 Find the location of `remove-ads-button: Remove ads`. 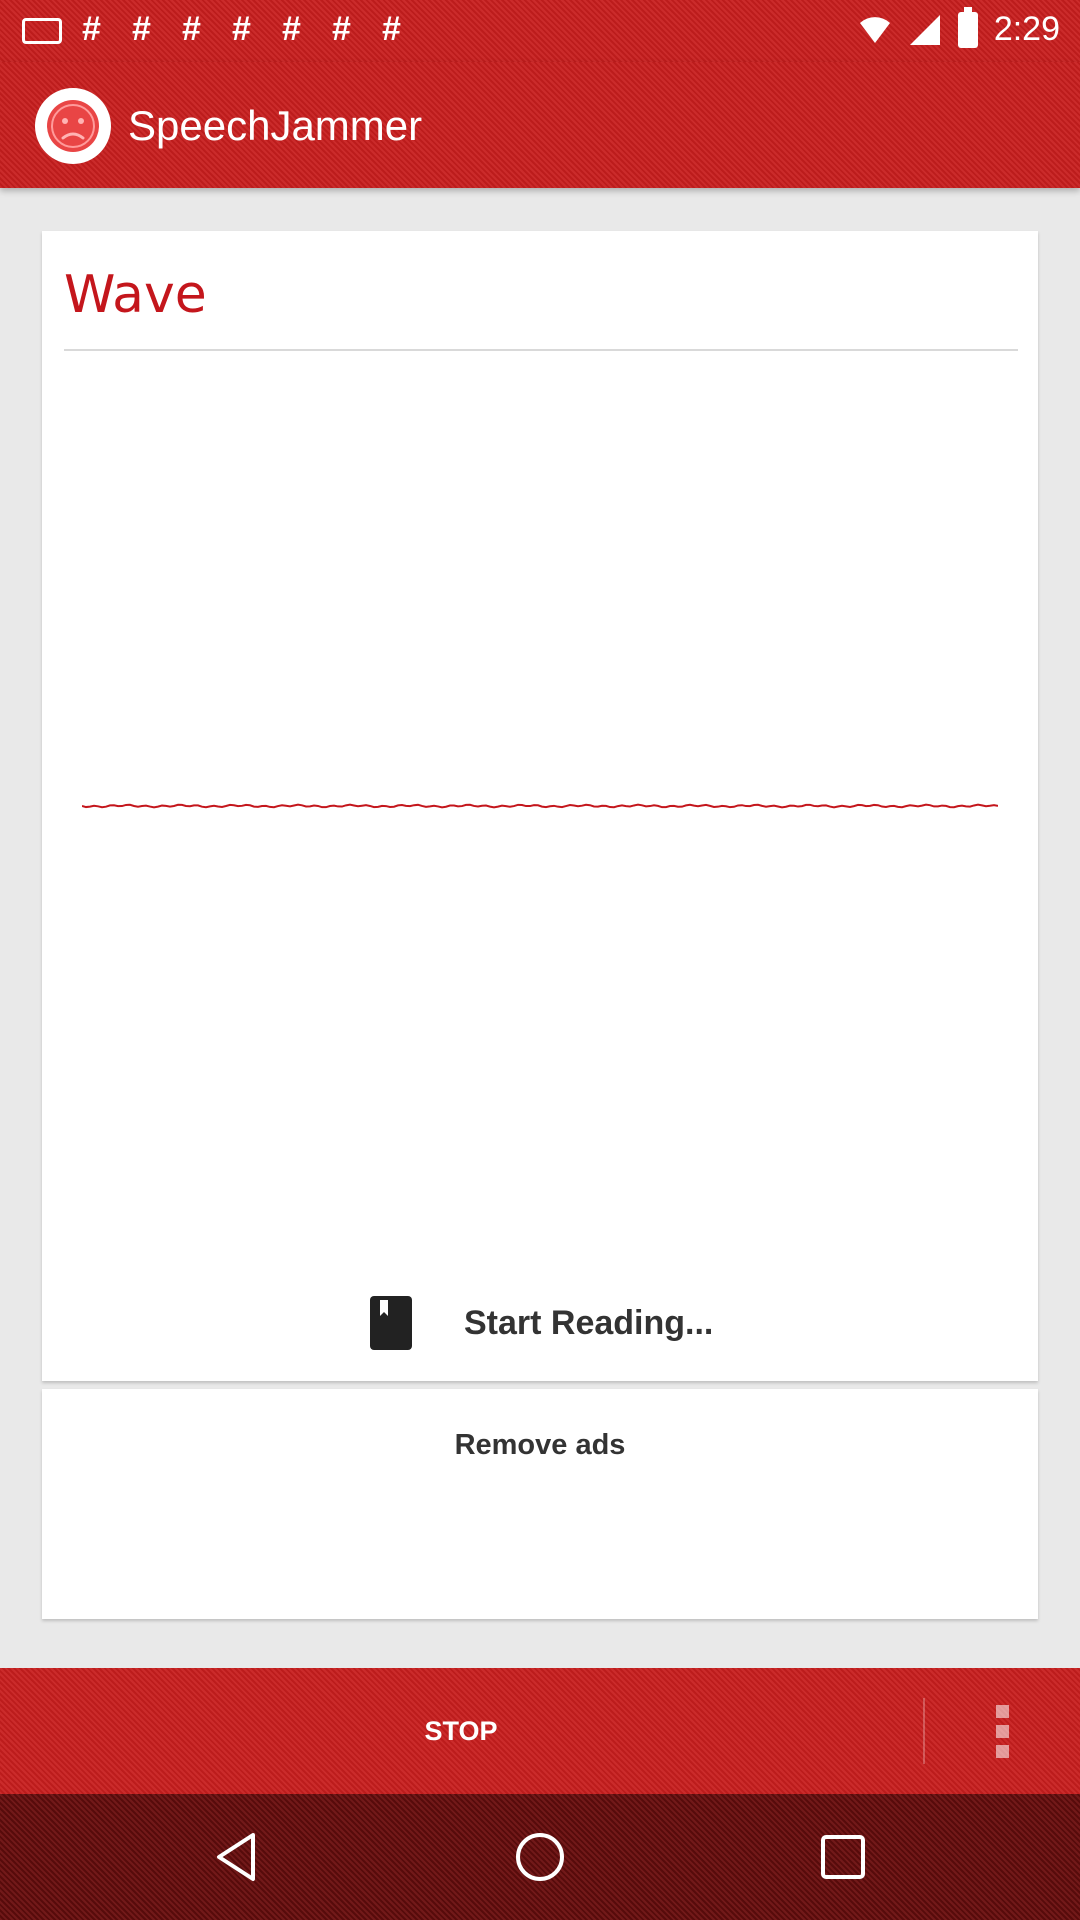

remove-ads-button: Remove ads is located at coordinates (540, 1445).